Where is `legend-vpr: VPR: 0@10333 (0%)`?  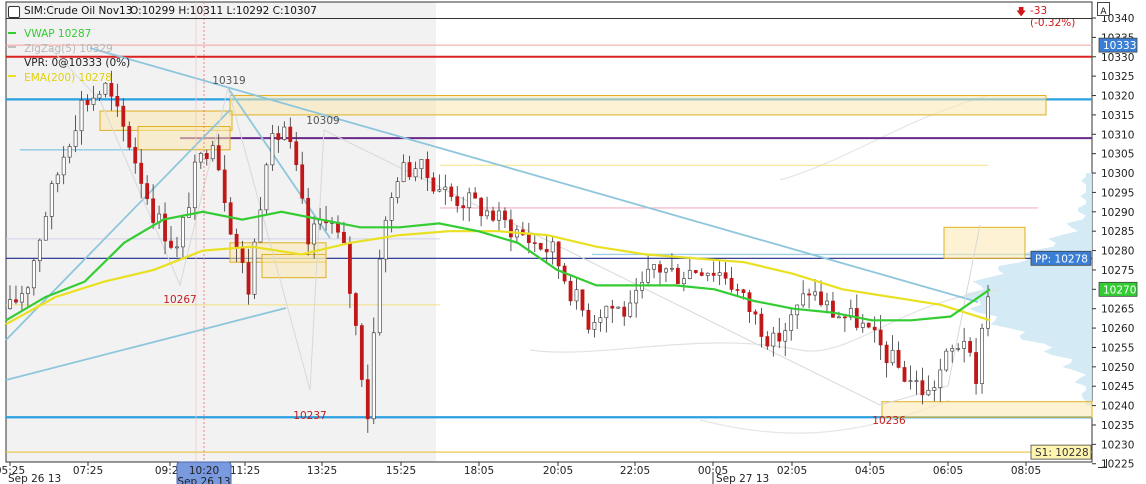
legend-vpr: VPR: 0@10333 (0%) is located at coordinates (69, 60).